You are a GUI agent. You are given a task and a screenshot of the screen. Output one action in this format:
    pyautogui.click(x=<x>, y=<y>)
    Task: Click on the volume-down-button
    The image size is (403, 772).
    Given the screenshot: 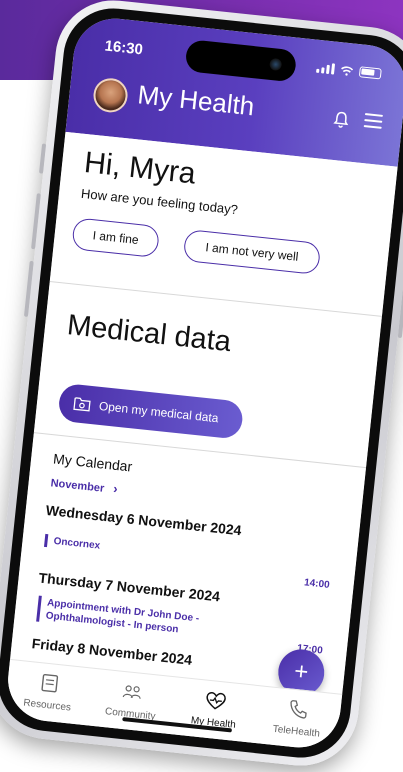 What is the action you would take?
    pyautogui.click(x=28, y=288)
    